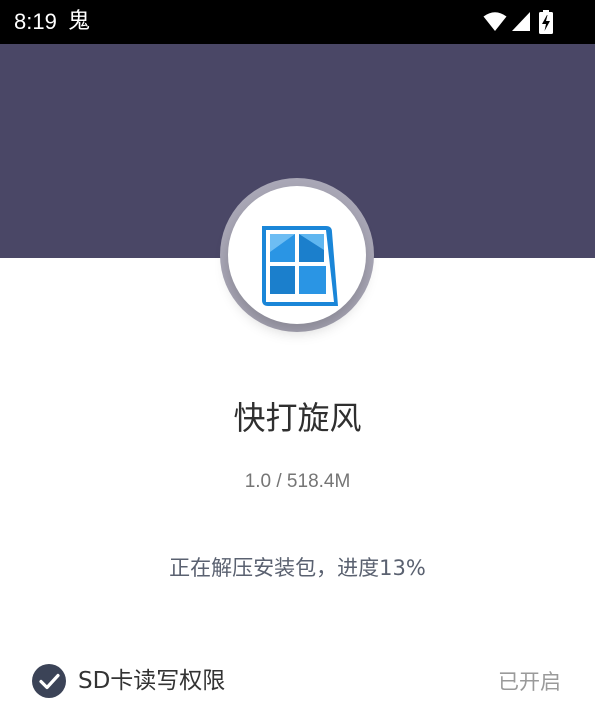 Image resolution: width=595 pixels, height=720 pixels. Describe the element at coordinates (79, 21) in the screenshot. I see `notification-icon: 鬼` at that location.